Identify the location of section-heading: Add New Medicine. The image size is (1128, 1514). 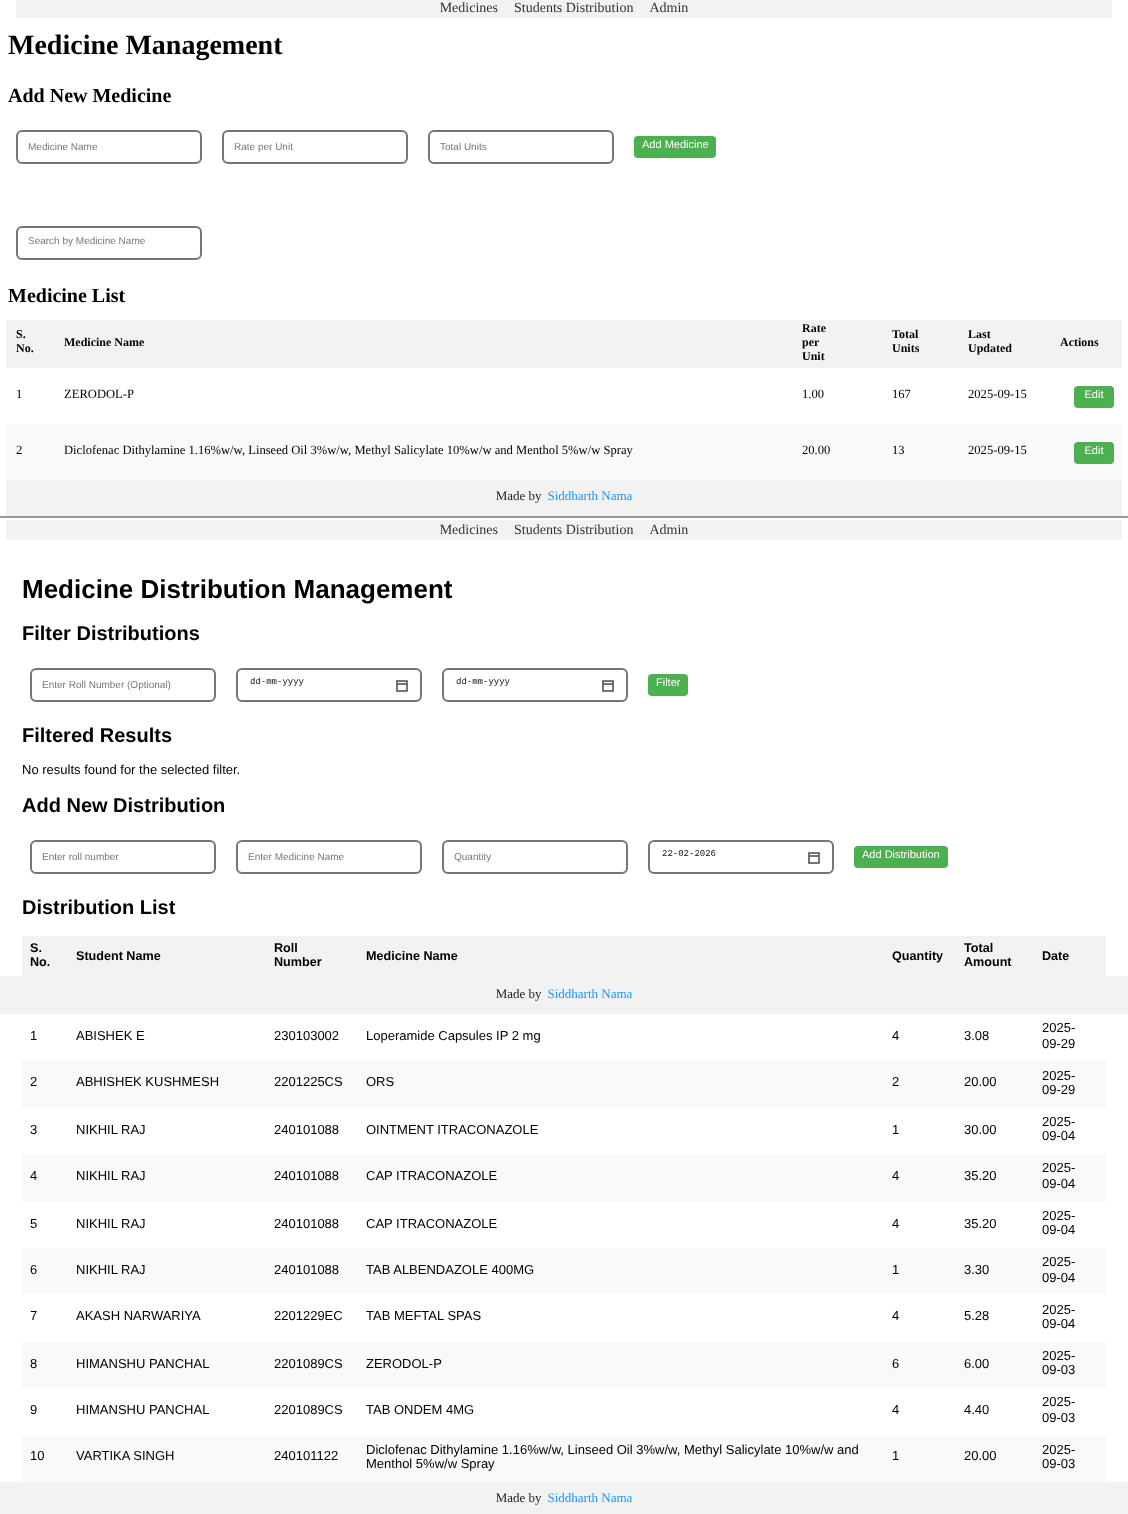
(91, 98).